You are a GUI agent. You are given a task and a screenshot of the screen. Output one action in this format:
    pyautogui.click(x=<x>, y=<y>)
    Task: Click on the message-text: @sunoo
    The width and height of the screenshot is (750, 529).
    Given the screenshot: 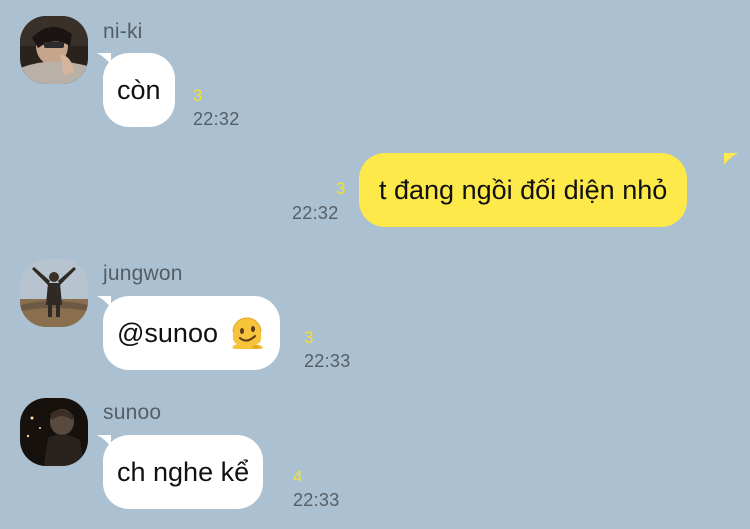 What is the action you would take?
    pyautogui.click(x=167, y=332)
    